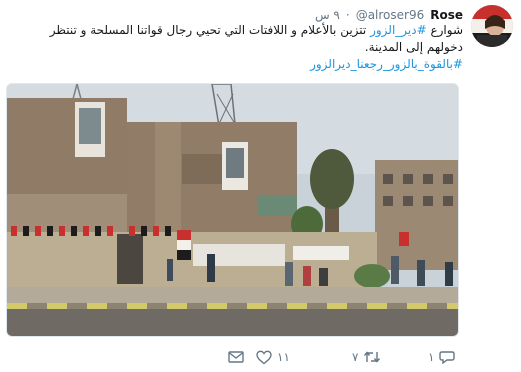 The height and width of the screenshot is (372, 521). Describe the element at coordinates (413, 47) in the screenshot. I see `tweet-text-line-2: دخولهم إلى المدينة.` at that location.